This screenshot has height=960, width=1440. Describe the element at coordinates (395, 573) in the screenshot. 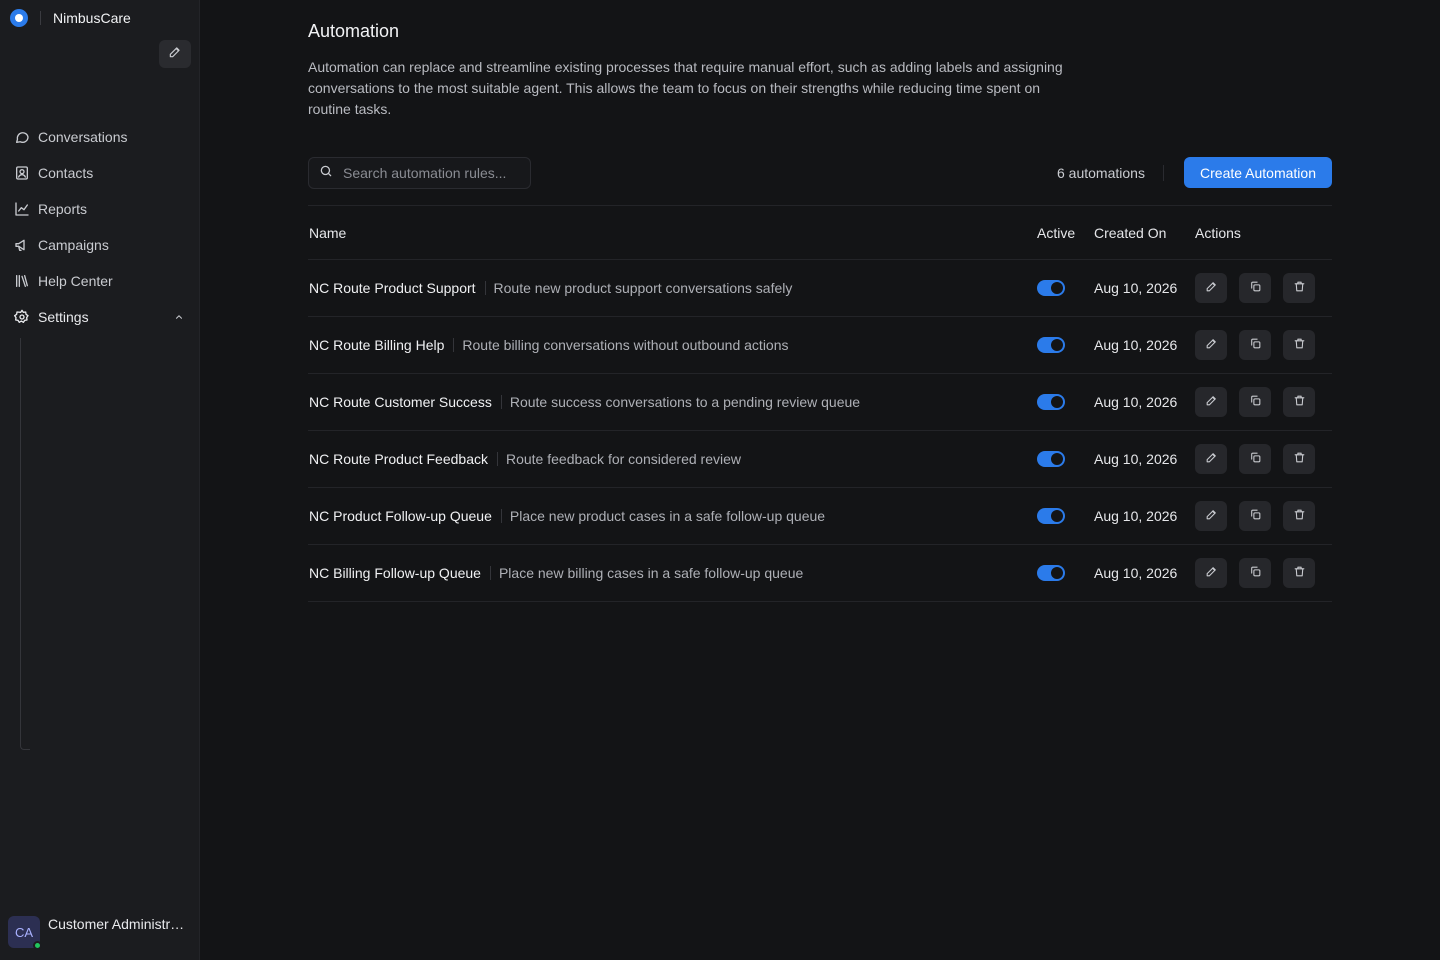

I see `rule-name: NC Billing Follow-up Queue` at that location.